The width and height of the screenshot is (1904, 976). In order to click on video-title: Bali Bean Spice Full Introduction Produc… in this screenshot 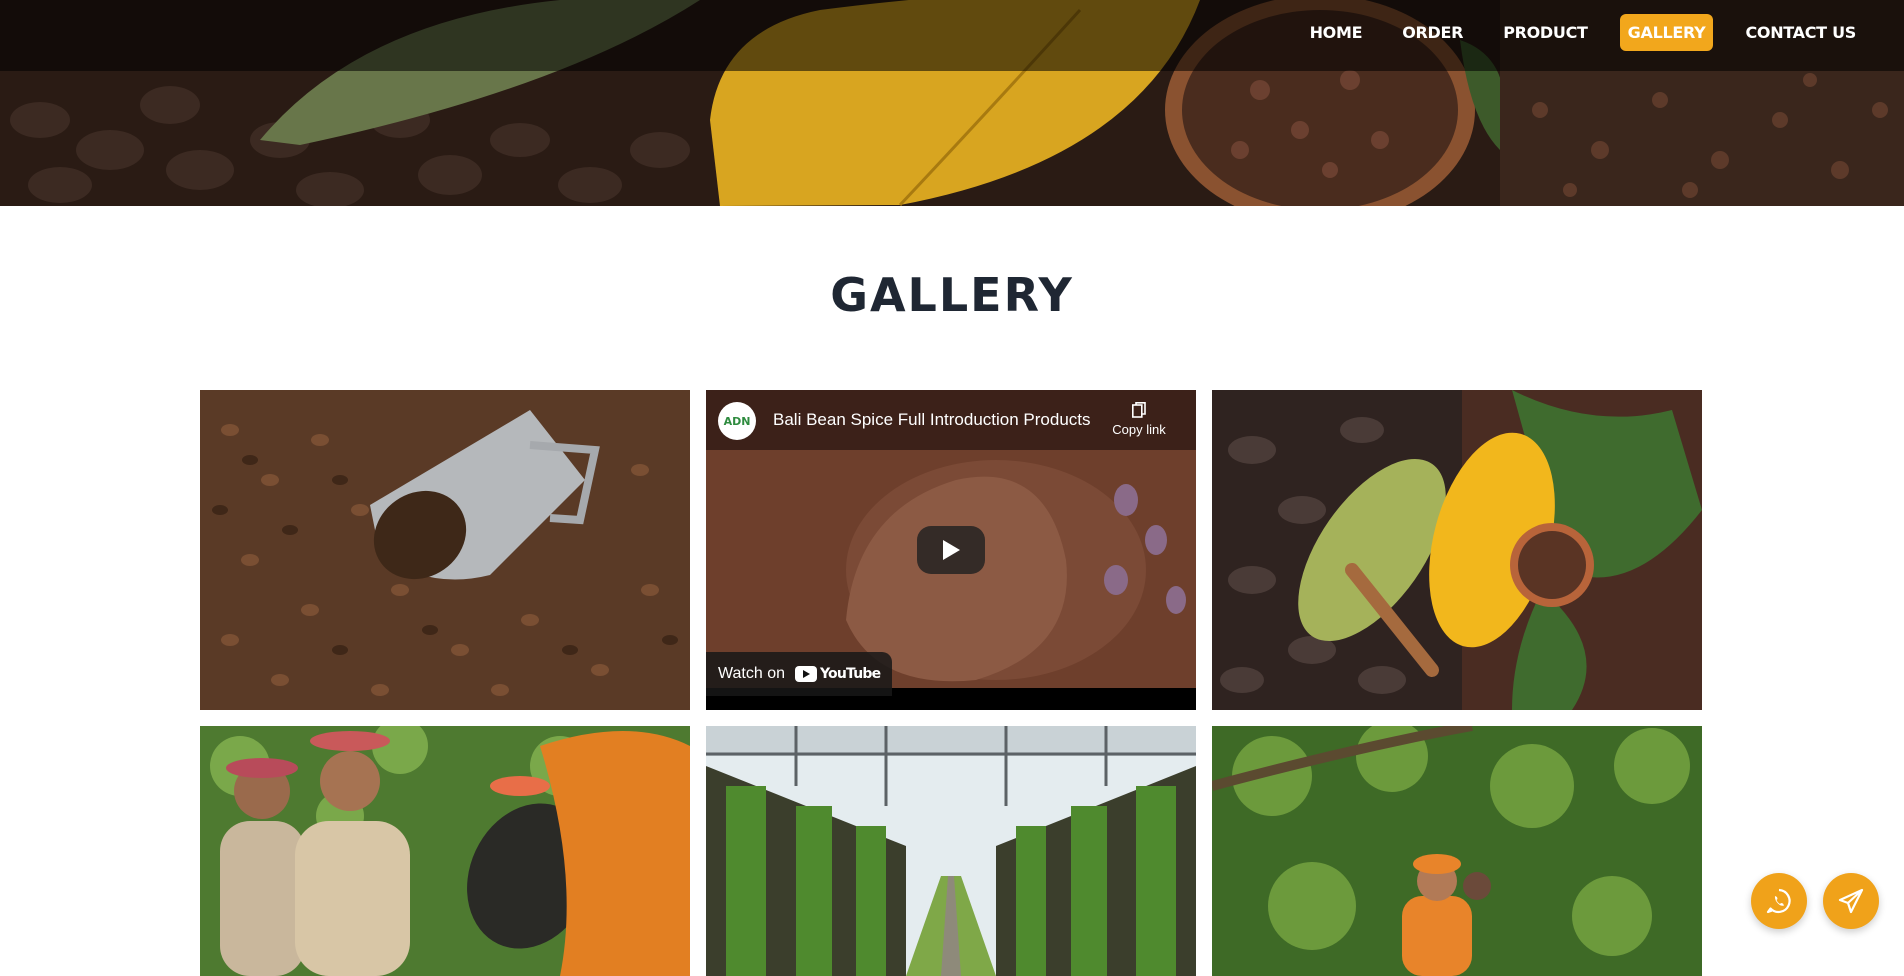, I will do `click(932, 420)`.